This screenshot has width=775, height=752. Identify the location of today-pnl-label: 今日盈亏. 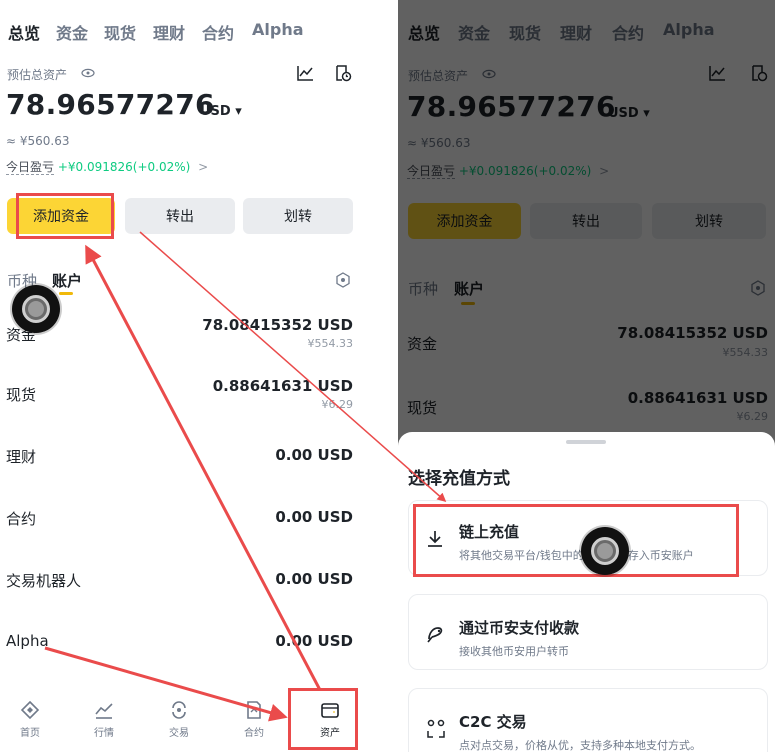
(30, 167).